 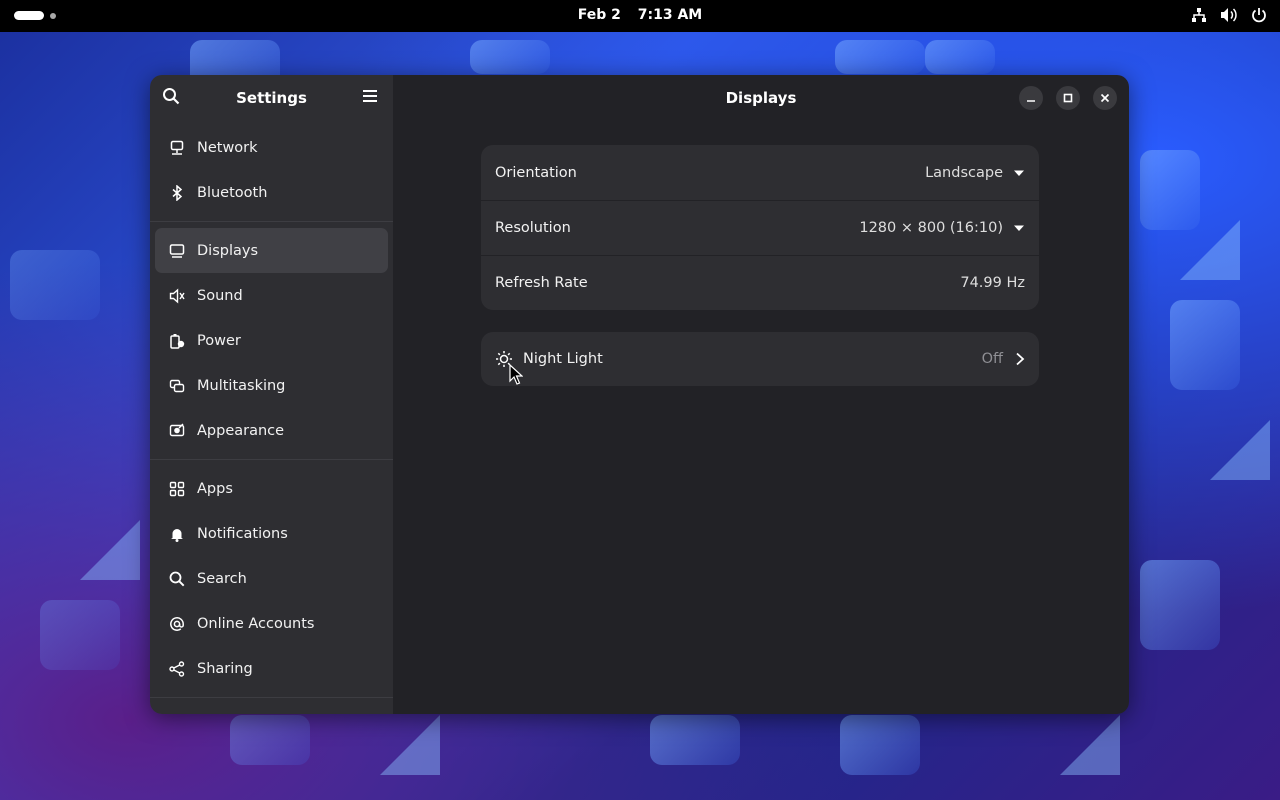 What do you see at coordinates (271, 488) in the screenshot?
I see `sidebar-item-apps: Apps` at bounding box center [271, 488].